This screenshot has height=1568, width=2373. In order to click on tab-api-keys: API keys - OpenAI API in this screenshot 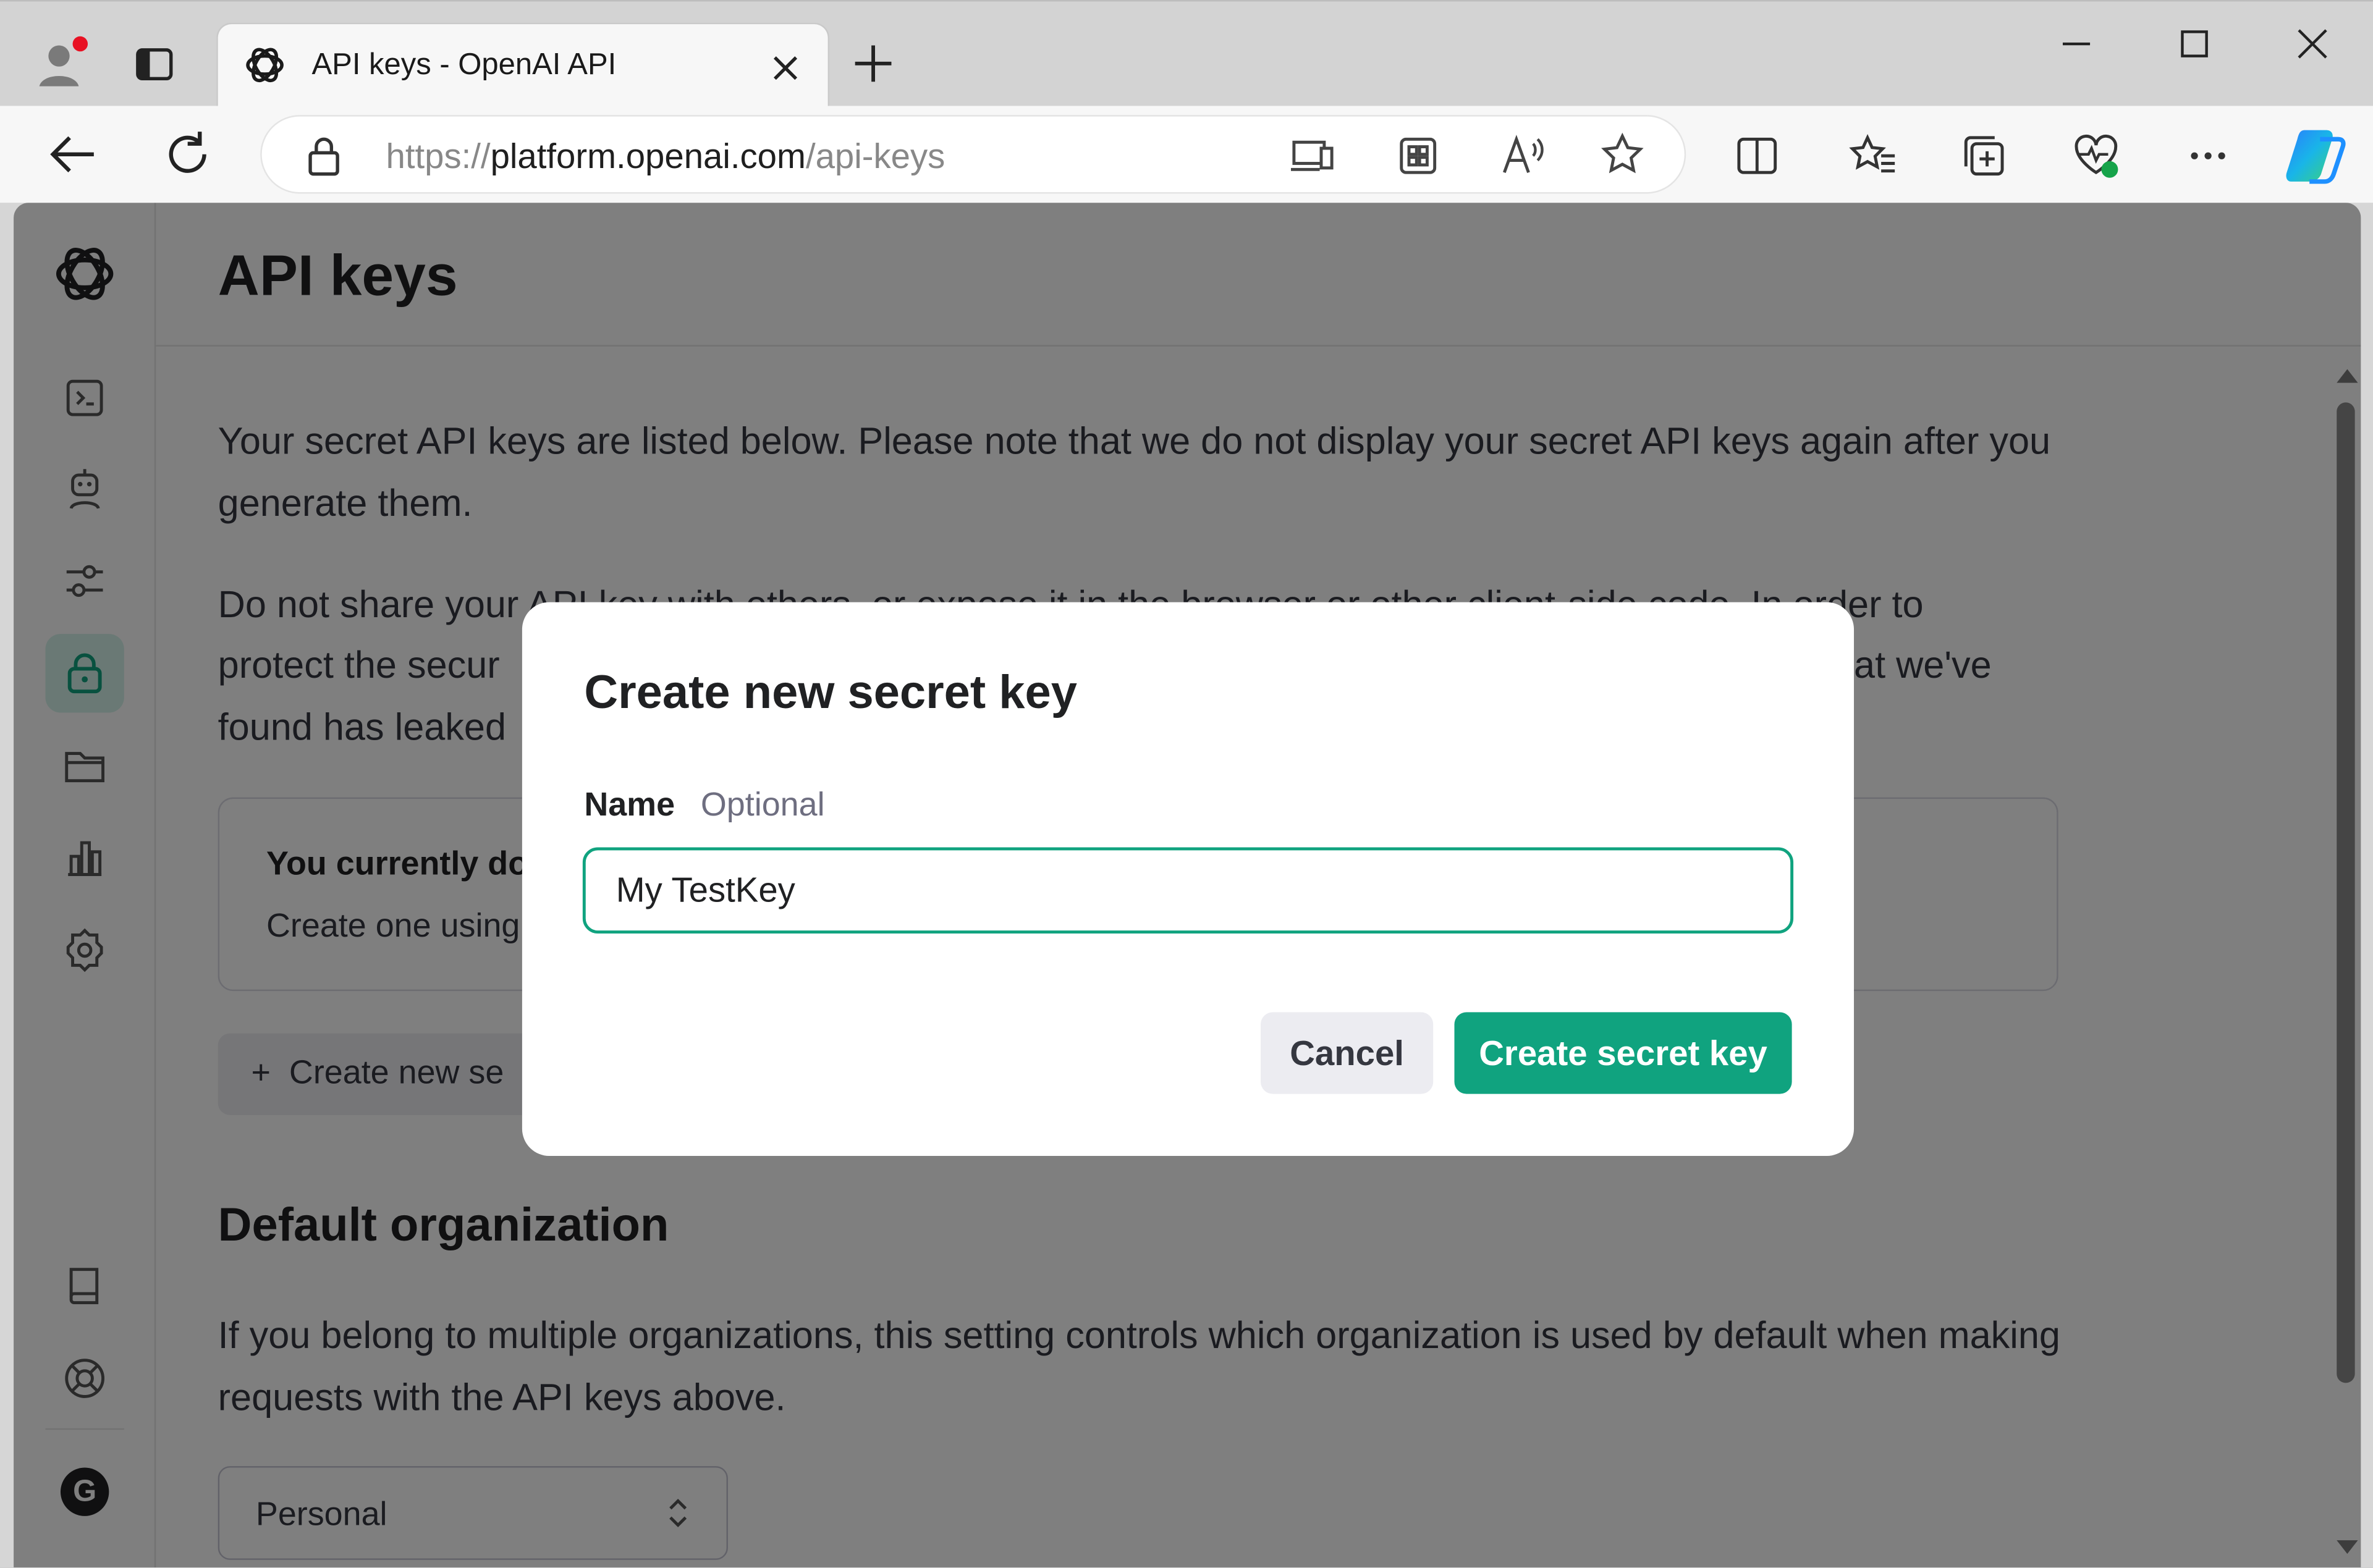, I will do `click(523, 64)`.